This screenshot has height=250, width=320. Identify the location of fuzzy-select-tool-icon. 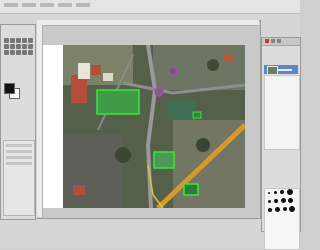
(24, 40).